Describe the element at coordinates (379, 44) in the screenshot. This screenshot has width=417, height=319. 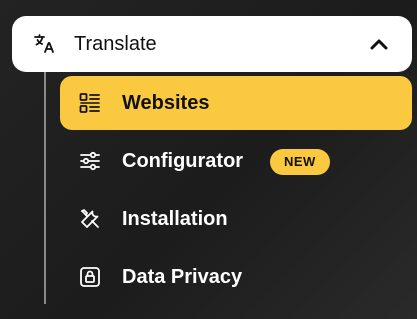
I see `chevron-up-icon` at that location.